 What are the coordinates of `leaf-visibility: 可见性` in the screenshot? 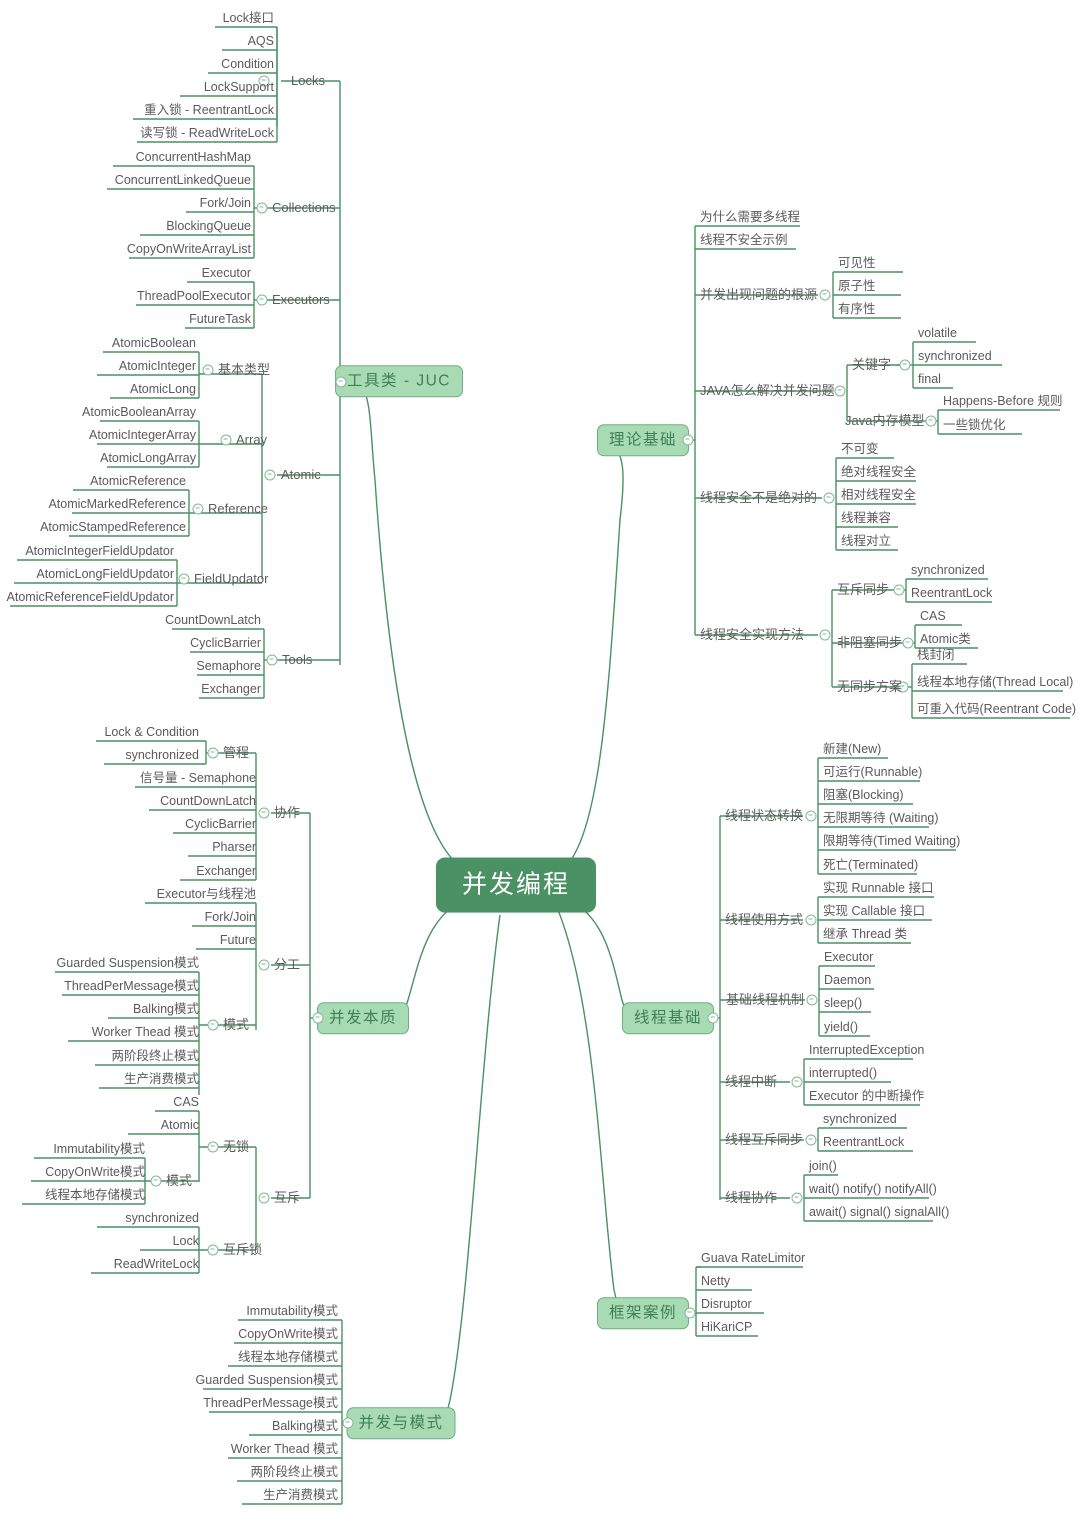 It's located at (857, 263).